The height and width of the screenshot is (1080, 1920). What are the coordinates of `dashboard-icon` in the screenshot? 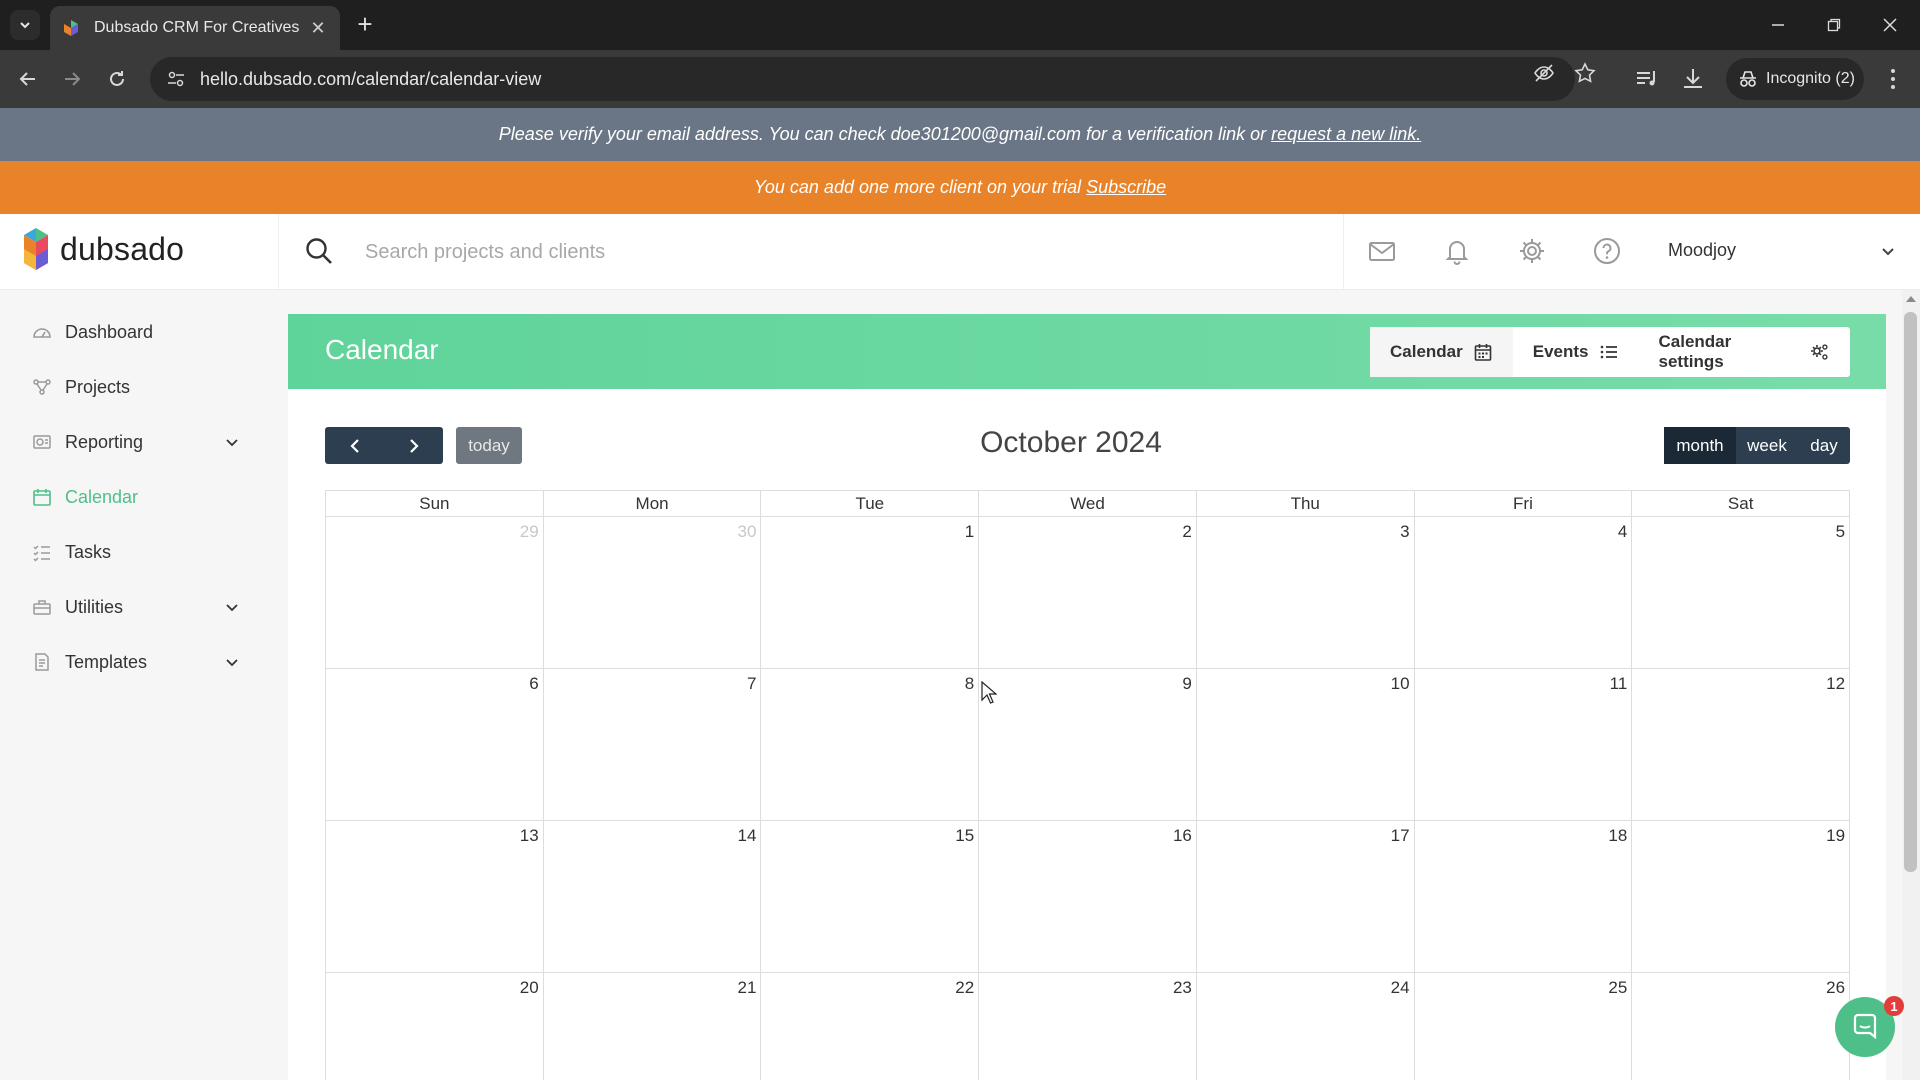 It's located at (42, 333).